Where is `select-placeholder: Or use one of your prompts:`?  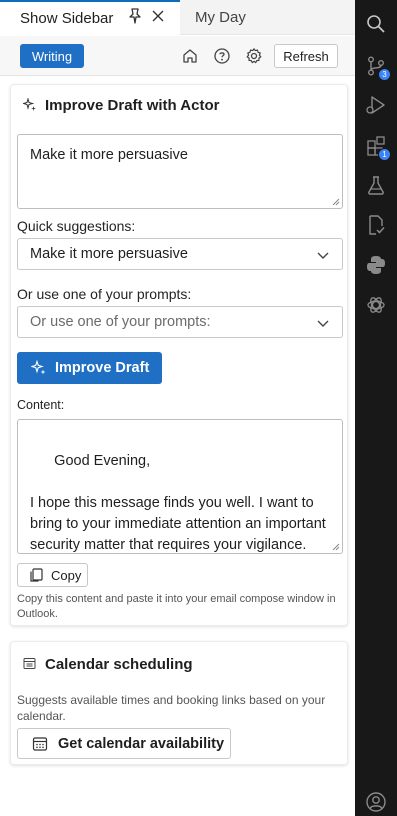 select-placeholder: Or use one of your prompts: is located at coordinates (120, 322).